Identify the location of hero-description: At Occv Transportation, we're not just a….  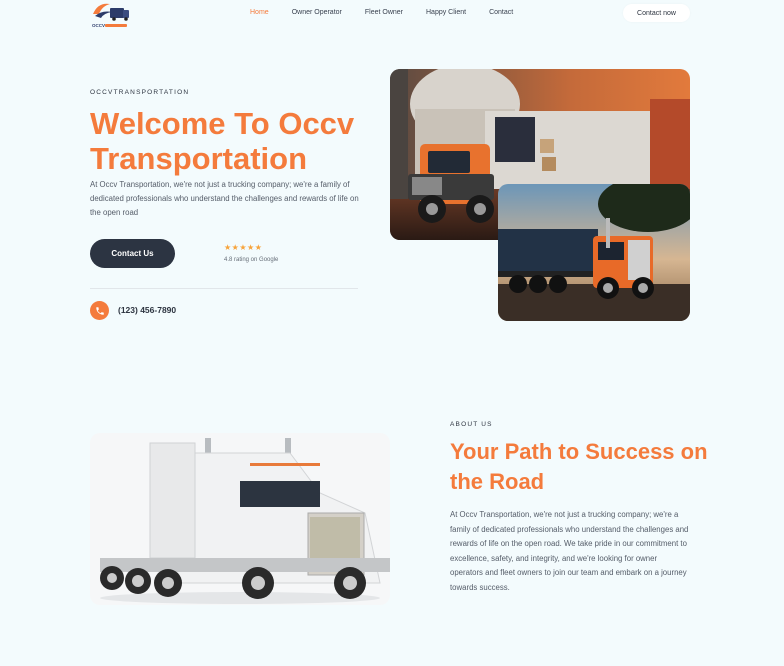
(224, 198).